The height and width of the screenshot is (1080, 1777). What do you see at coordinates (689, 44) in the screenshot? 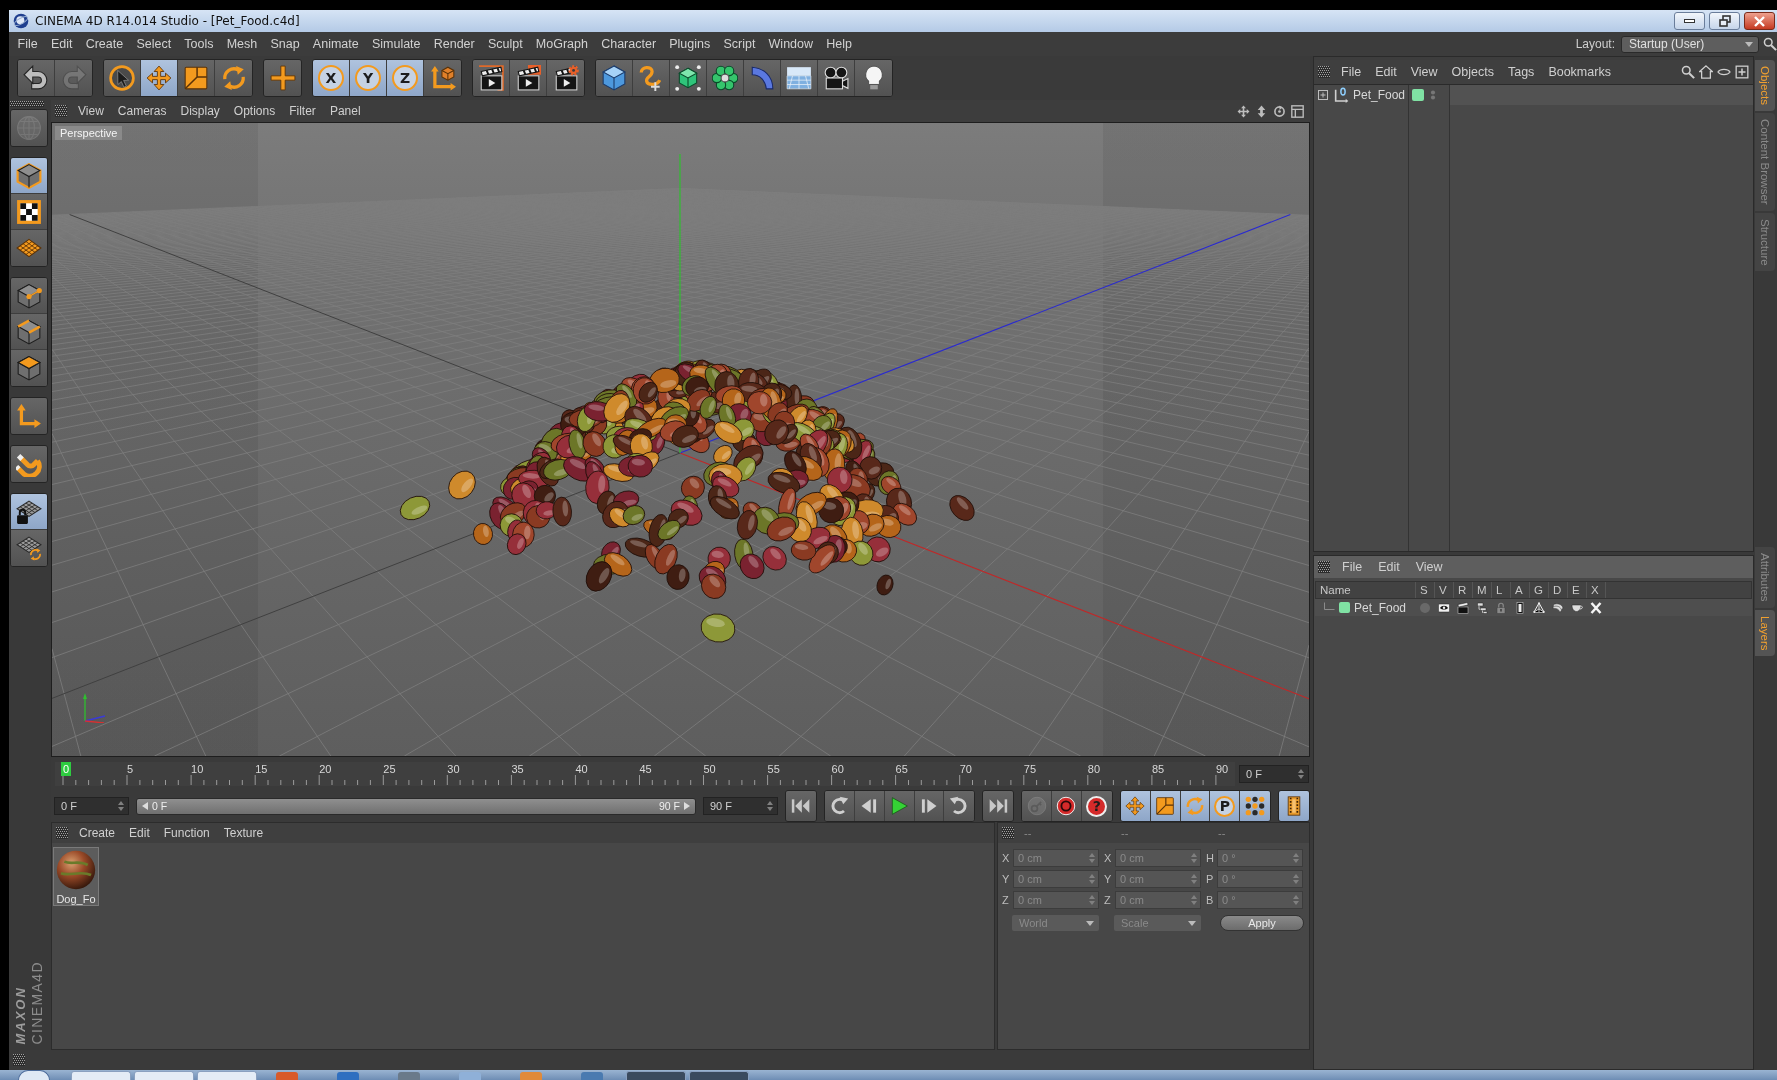
I see `menu-item: Plugins` at bounding box center [689, 44].